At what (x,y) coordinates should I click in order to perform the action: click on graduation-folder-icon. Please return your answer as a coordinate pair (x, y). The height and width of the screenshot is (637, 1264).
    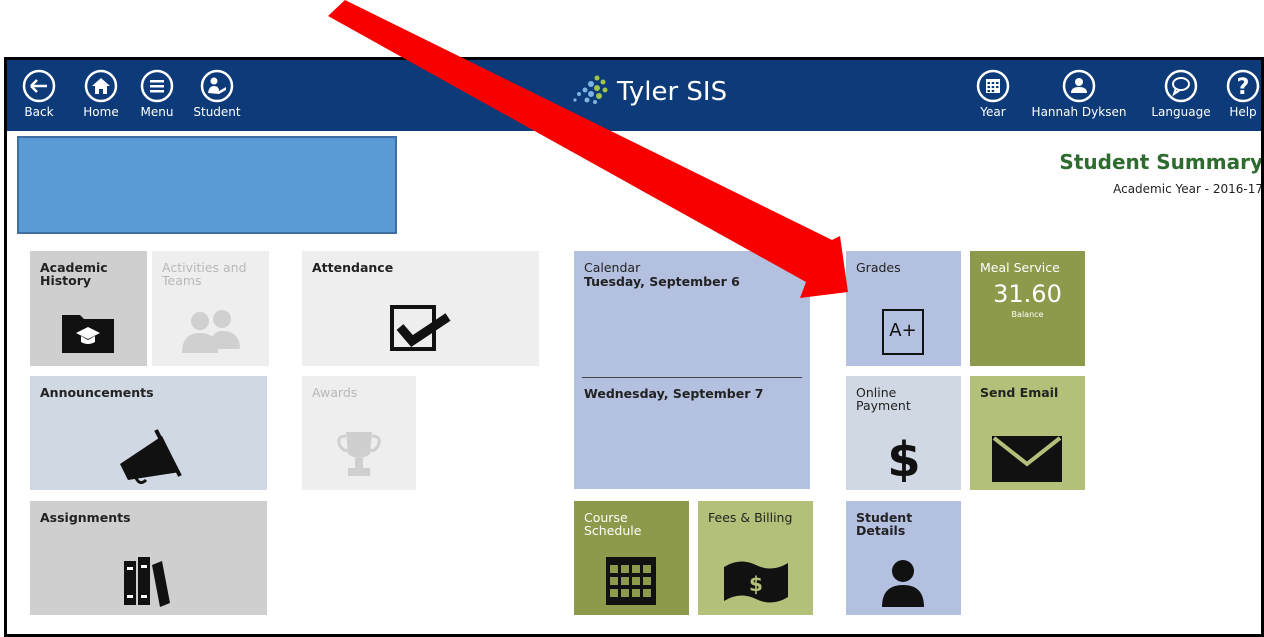
    Looking at the image, I should click on (88, 334).